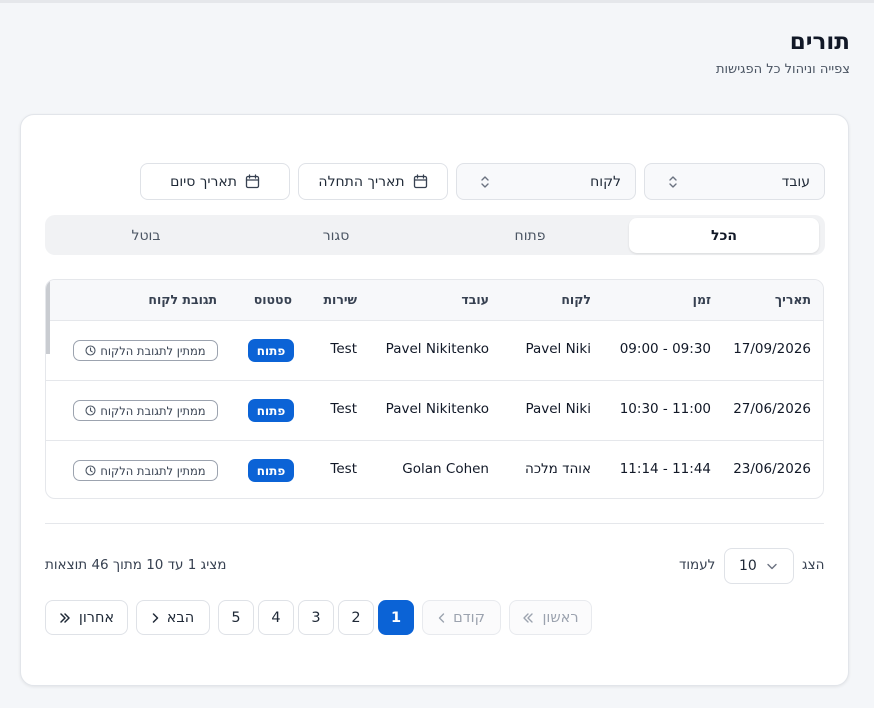  What do you see at coordinates (772, 349) in the screenshot?
I see `row-date: 17/09/2026` at bounding box center [772, 349].